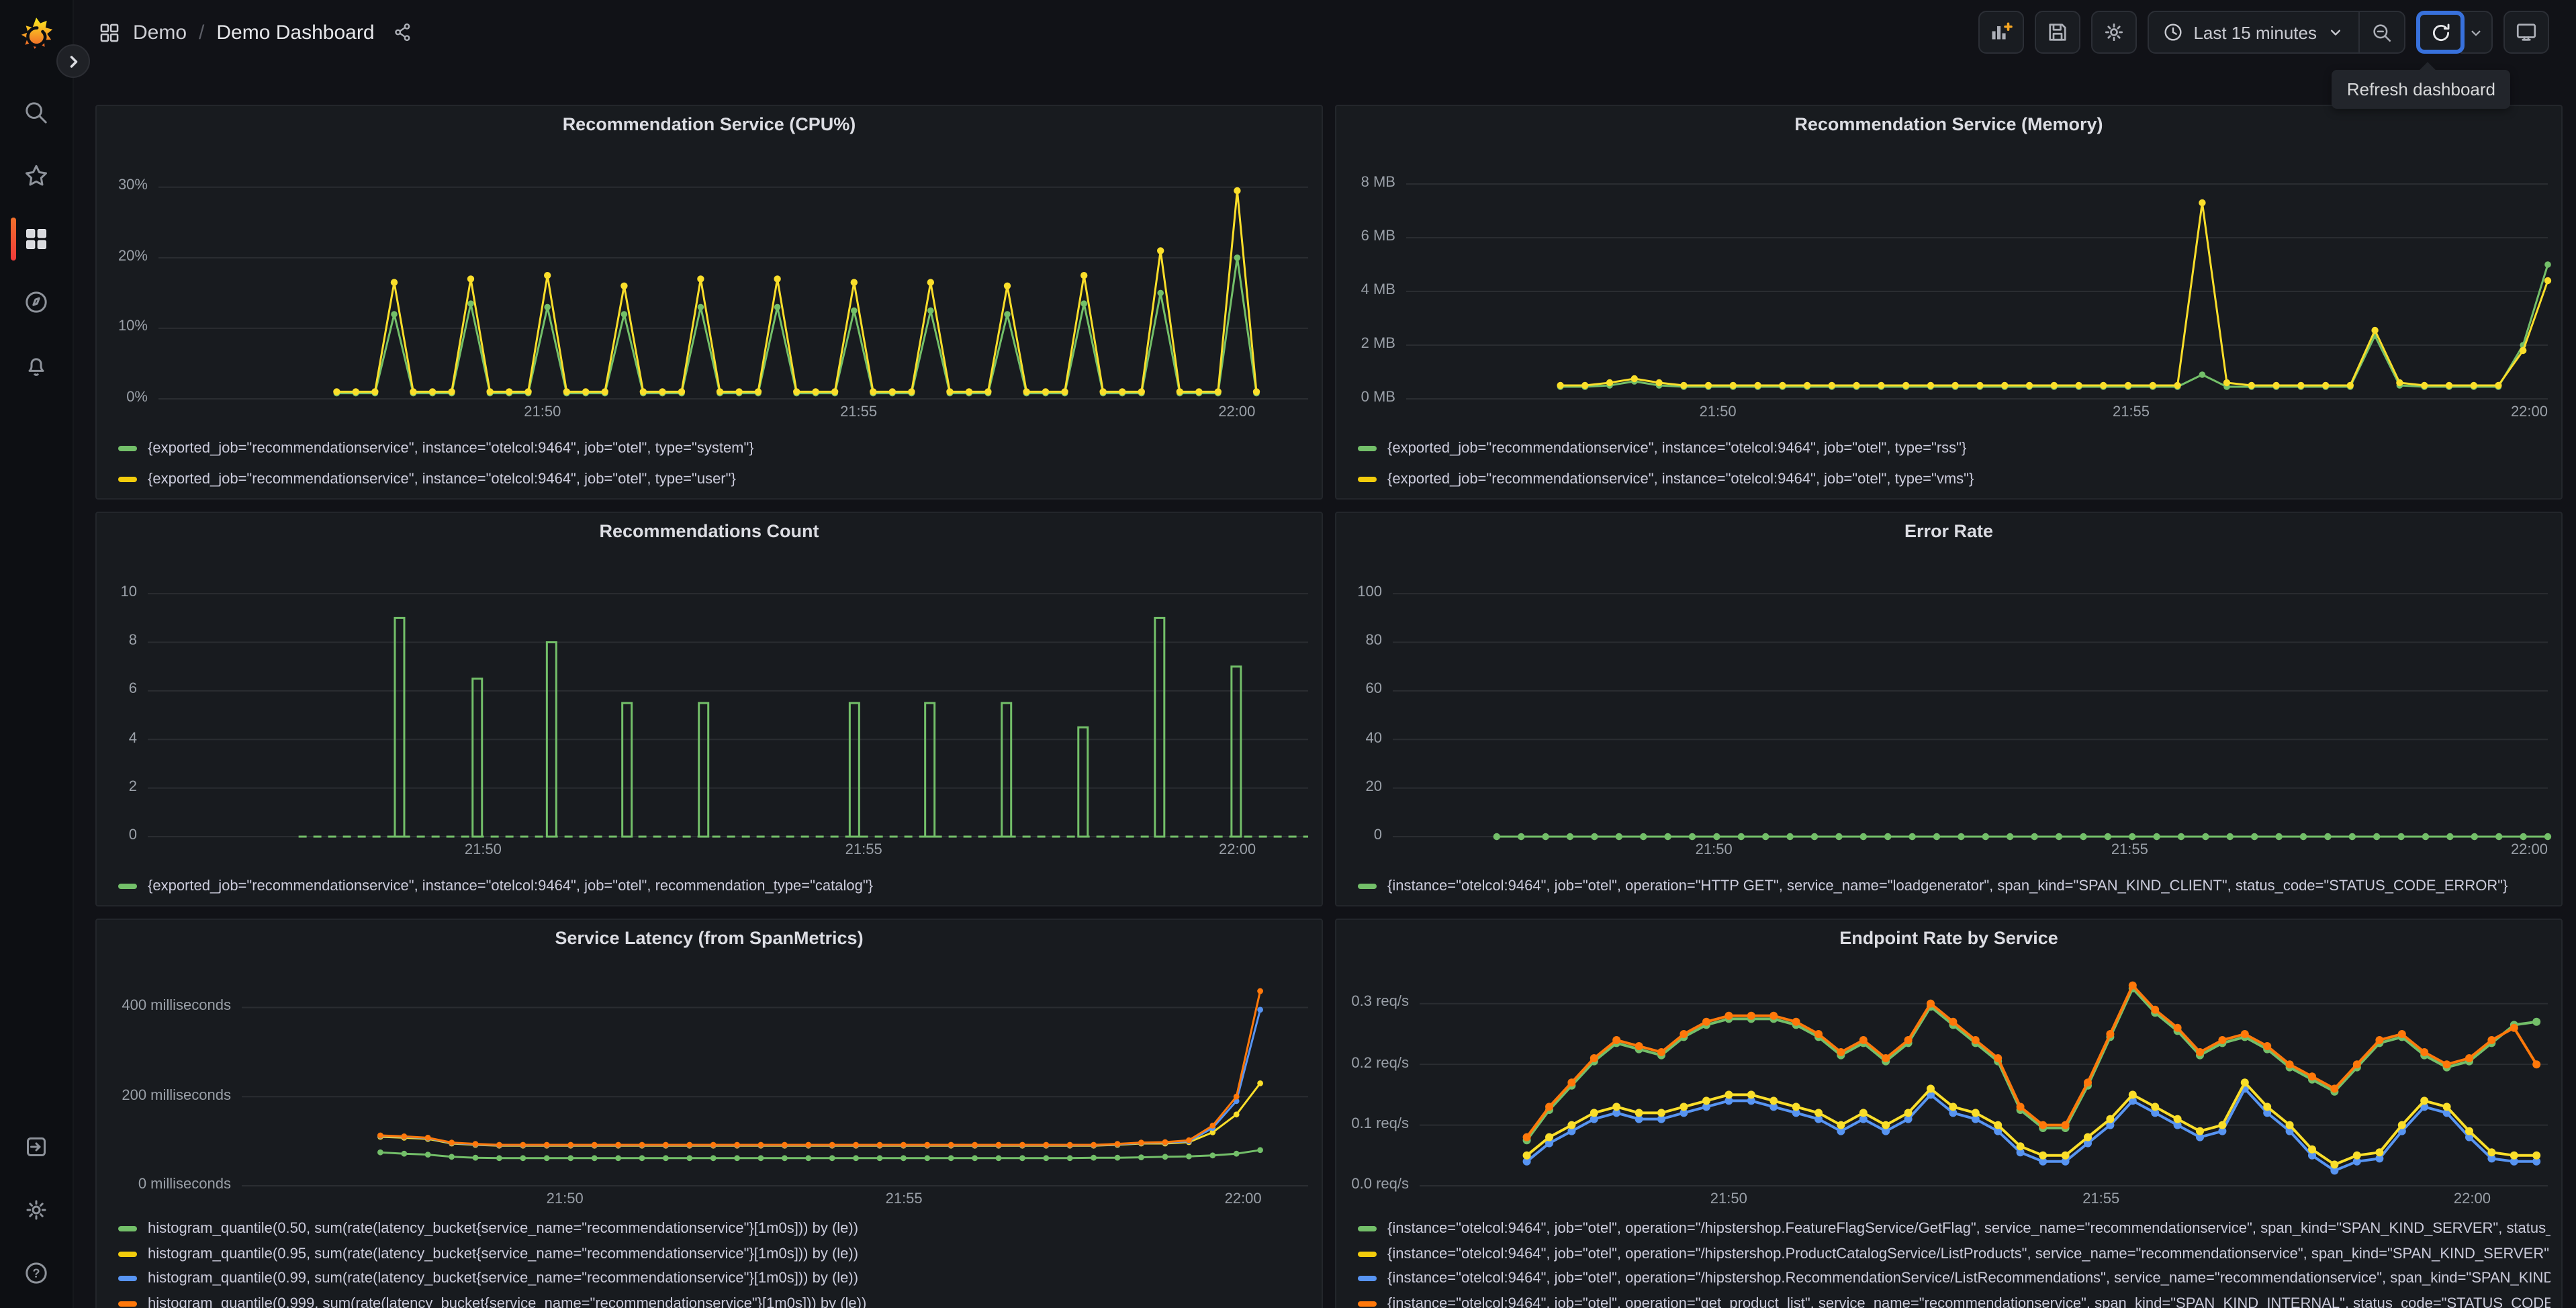 This screenshot has height=1308, width=2576. What do you see at coordinates (36, 1273) in the screenshot?
I see `sidebar-item-help: ?` at bounding box center [36, 1273].